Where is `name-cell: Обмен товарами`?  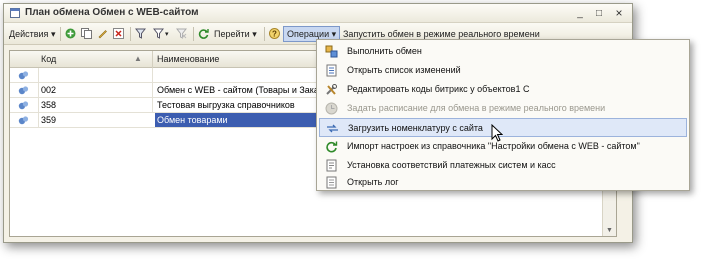 name-cell: Обмен товарами is located at coordinates (192, 120).